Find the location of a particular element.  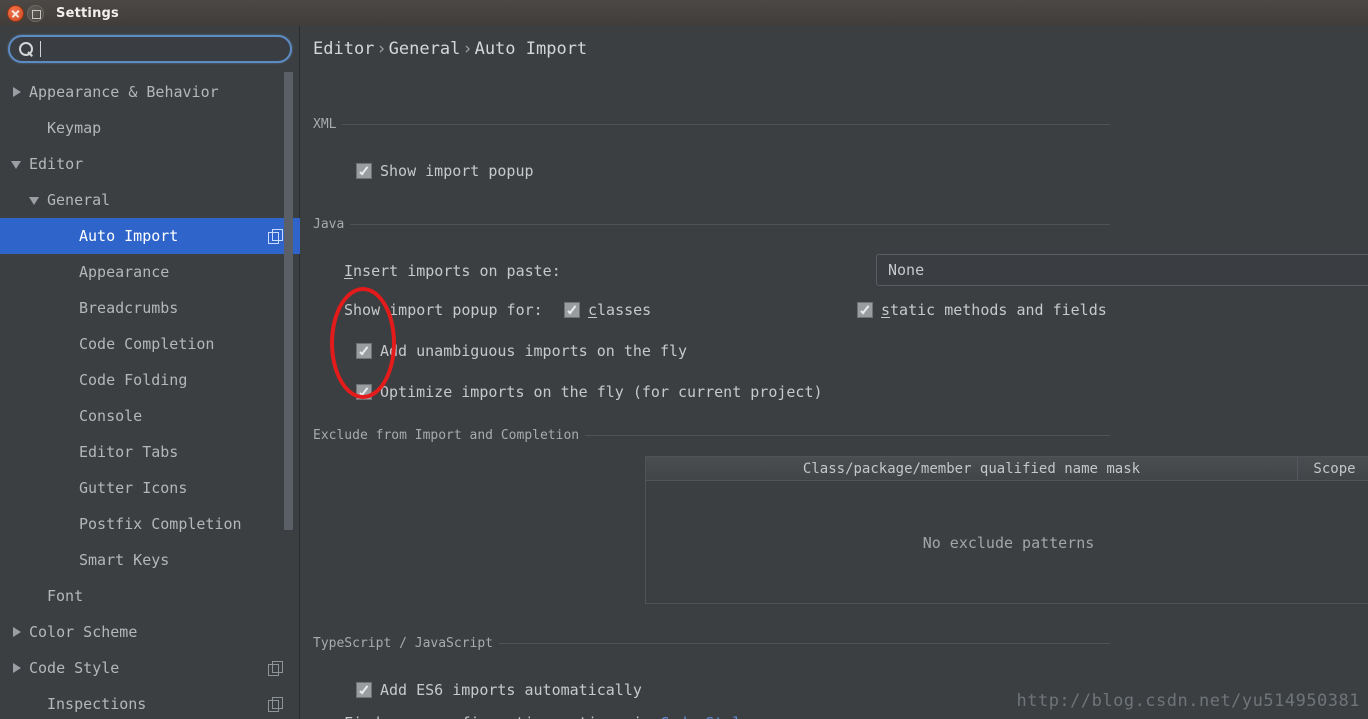

sidebar-item-postfix-completion: Postfix Completion is located at coordinates (150, 524).